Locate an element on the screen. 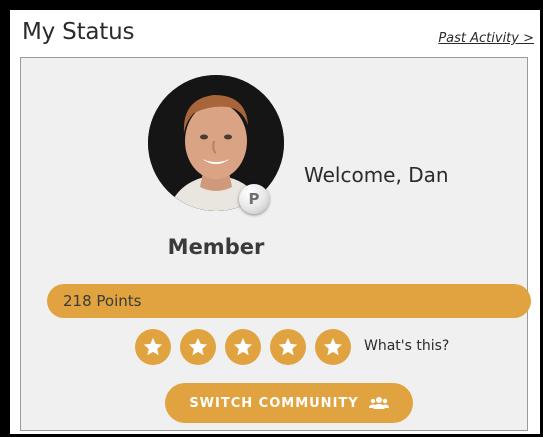 The image size is (543, 437). past-activity-link: Past Activity > is located at coordinates (486, 38).